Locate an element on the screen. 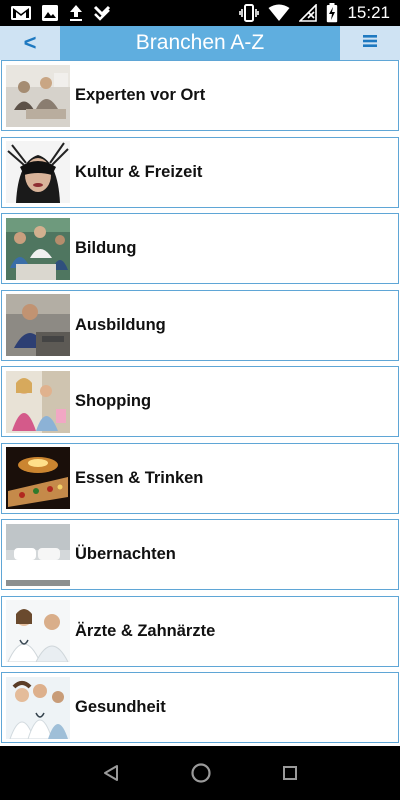  gmail-icon is located at coordinates (21, 13).